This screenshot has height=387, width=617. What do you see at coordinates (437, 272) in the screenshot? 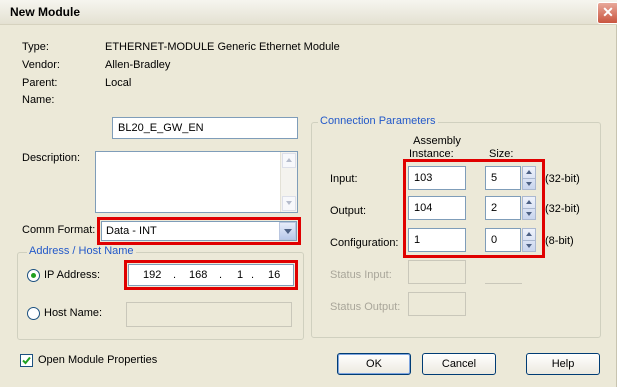
I see `status-input-instance-field` at bounding box center [437, 272].